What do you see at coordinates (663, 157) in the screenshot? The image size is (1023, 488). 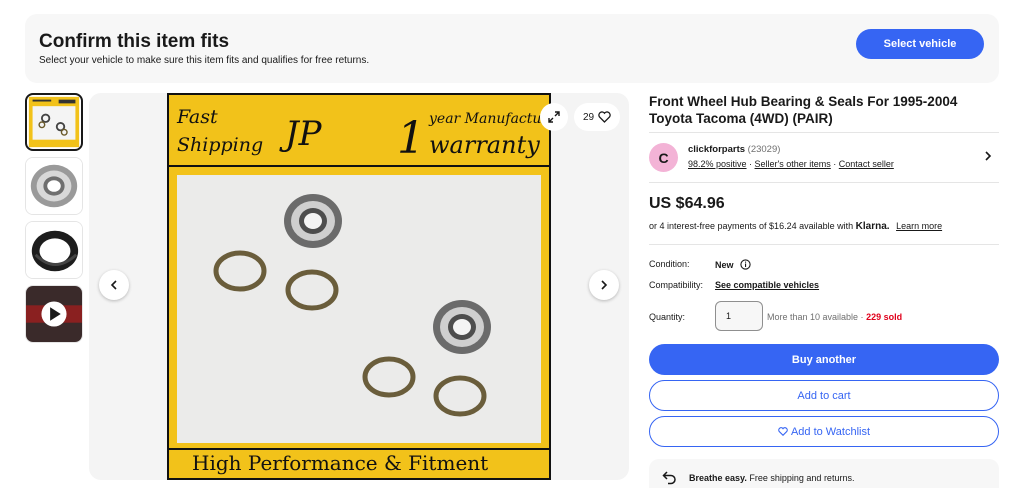 I see `seller-avatar: C` at bounding box center [663, 157].